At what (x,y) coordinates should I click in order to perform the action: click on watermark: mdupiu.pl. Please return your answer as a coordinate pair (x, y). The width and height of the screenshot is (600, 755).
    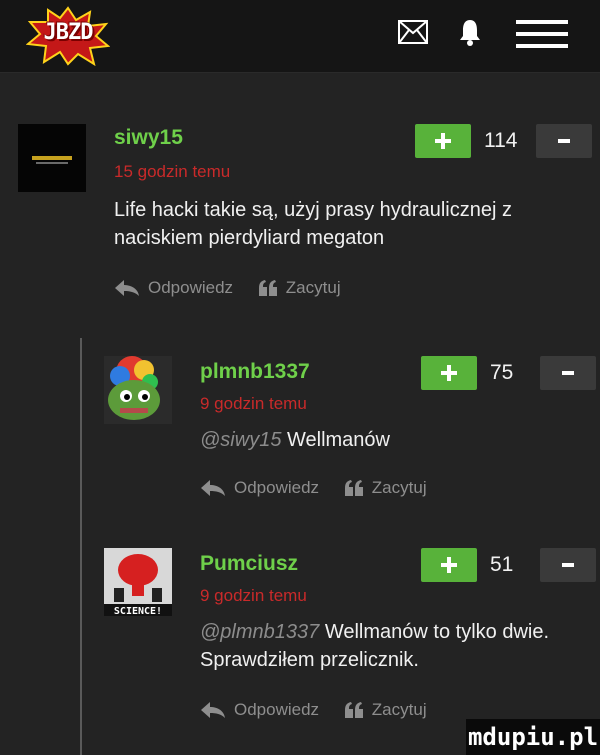
    Looking at the image, I should click on (533, 737).